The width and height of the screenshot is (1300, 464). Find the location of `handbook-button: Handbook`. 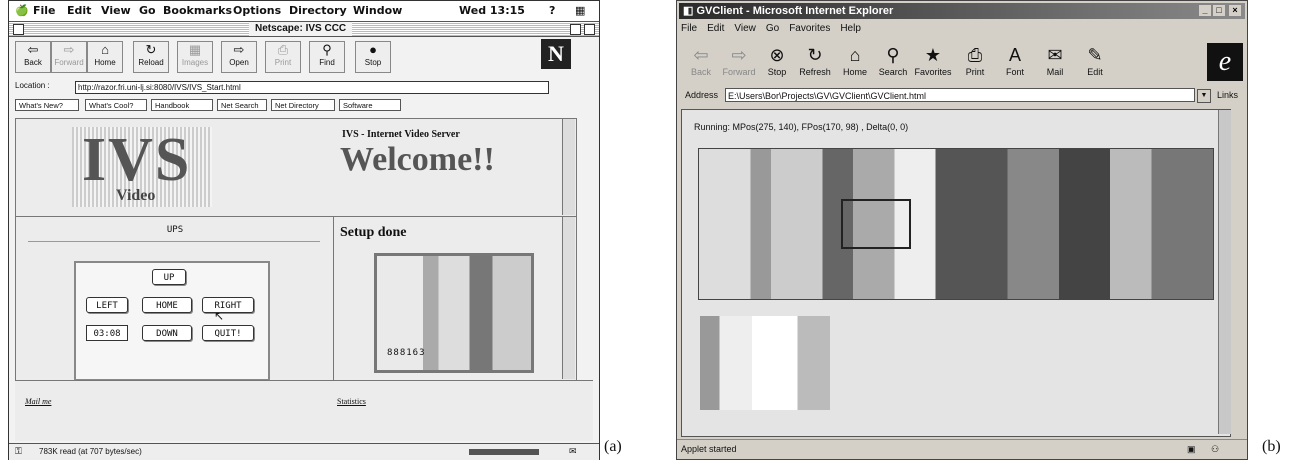

handbook-button: Handbook is located at coordinates (182, 105).